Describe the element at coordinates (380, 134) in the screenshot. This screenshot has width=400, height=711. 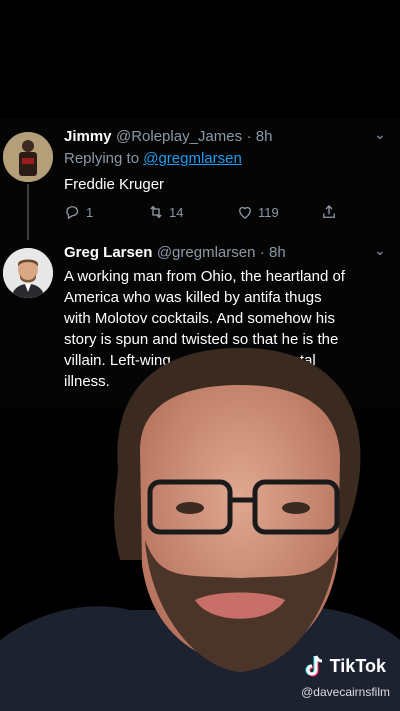
I see `tweet1-chevron-down-icon: ⌄` at that location.